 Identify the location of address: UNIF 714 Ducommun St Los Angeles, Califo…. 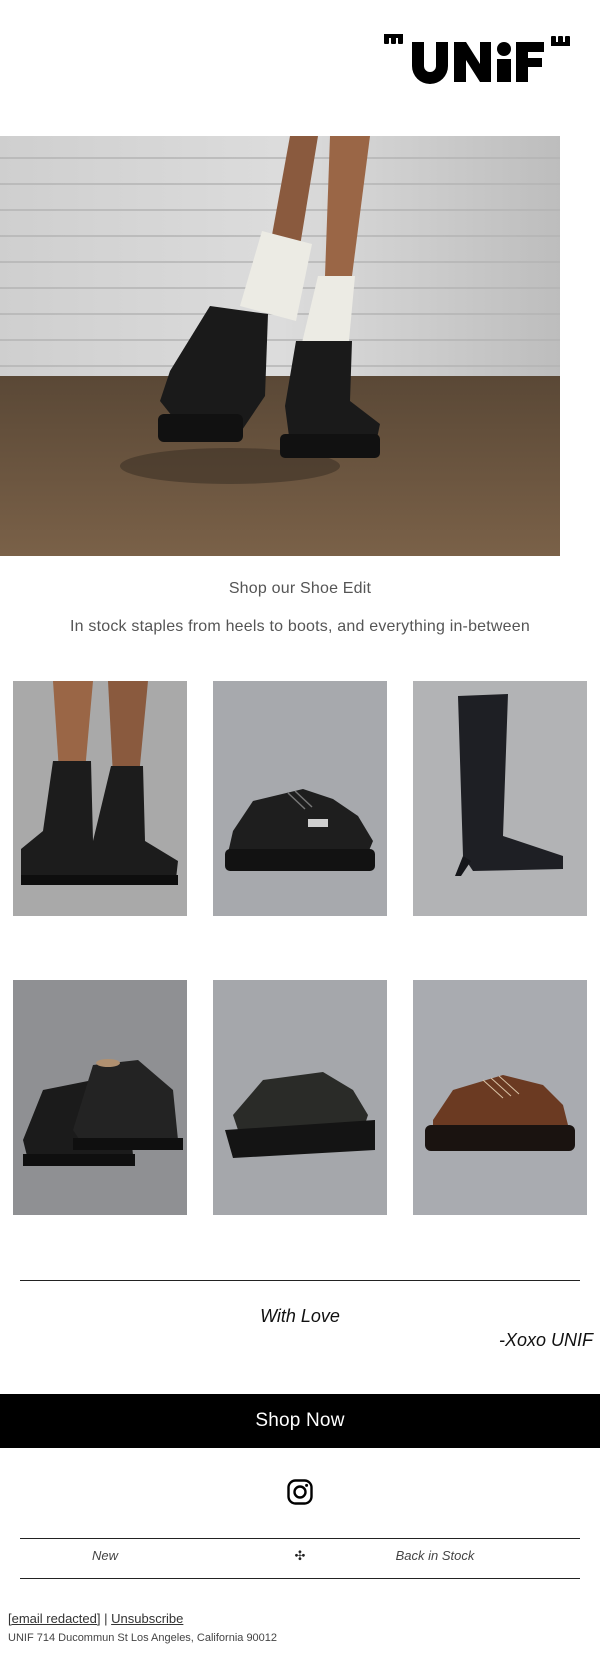
(143, 1638).